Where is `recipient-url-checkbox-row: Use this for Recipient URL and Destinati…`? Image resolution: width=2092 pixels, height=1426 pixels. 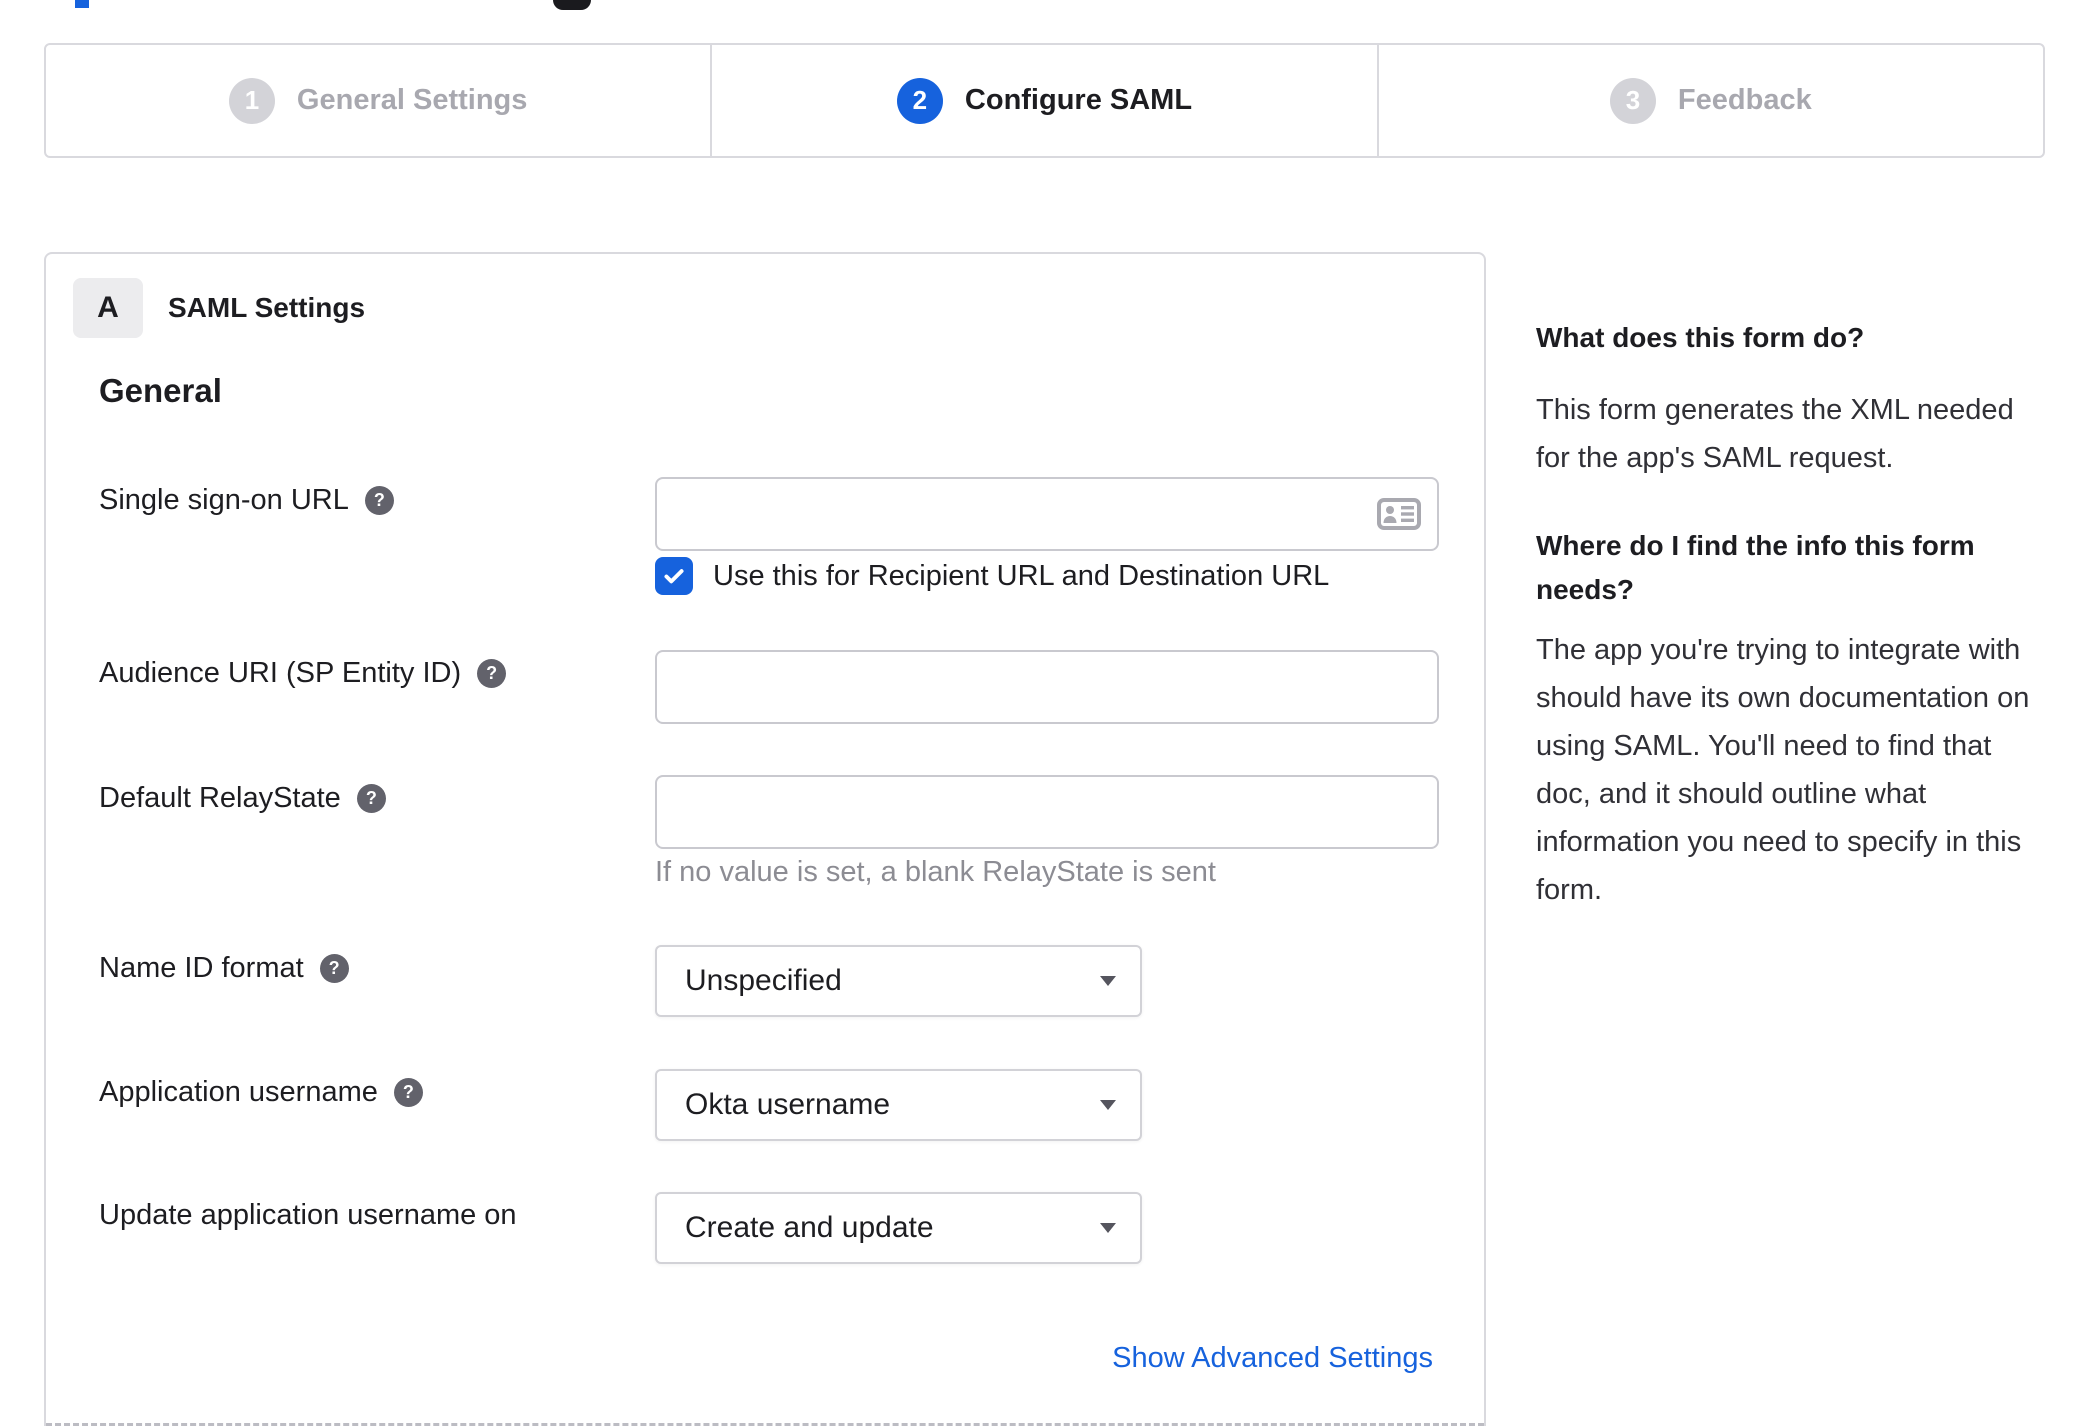
recipient-url-checkbox-row: Use this for Recipient URL and Destinati… is located at coordinates (992, 576).